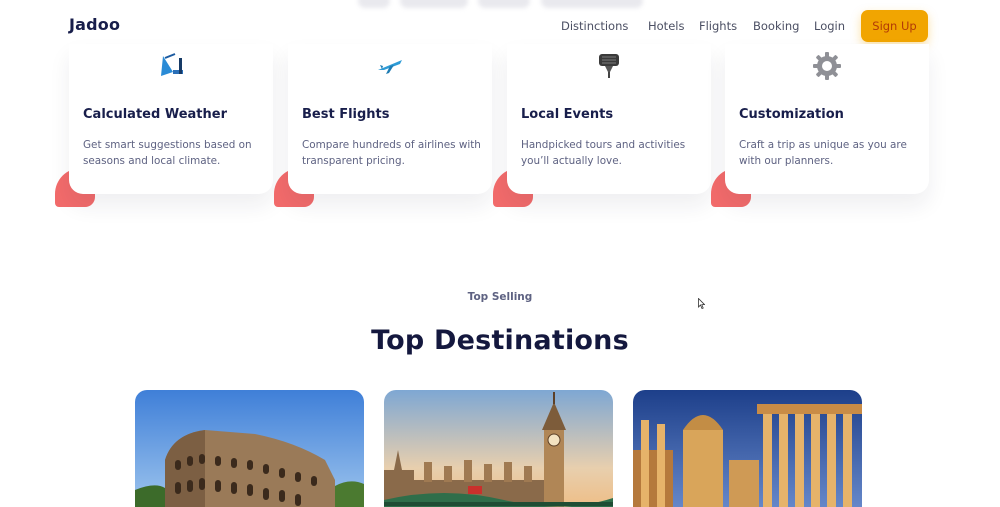  I want to click on destination-card-big-ben, so click(498, 448).